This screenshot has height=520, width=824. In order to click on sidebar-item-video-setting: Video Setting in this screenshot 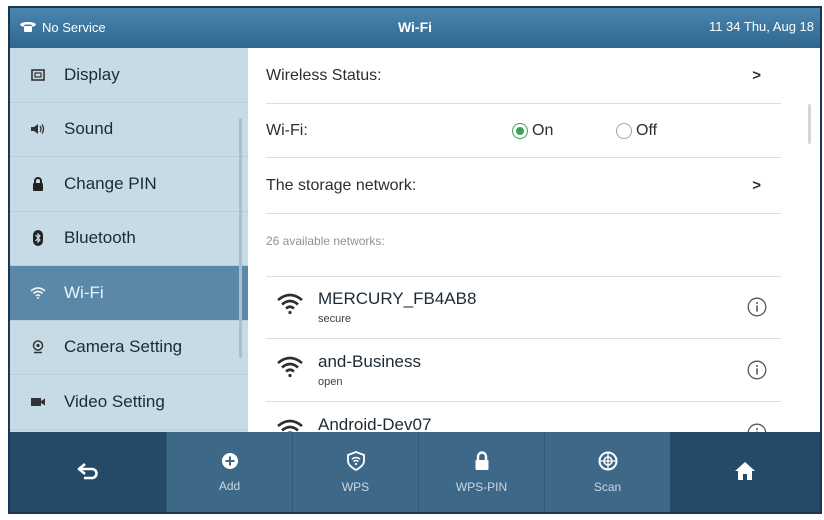, I will do `click(129, 402)`.